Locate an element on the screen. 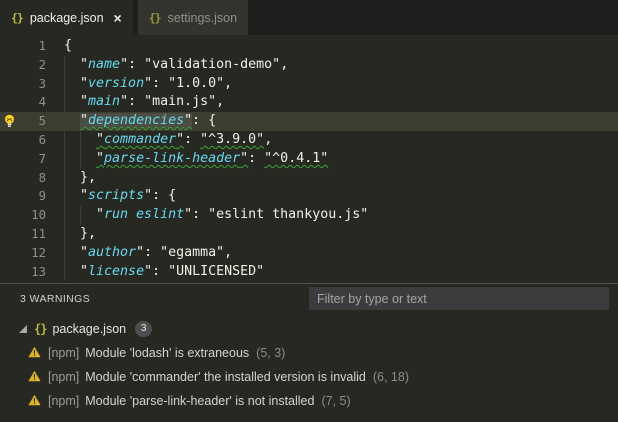 This screenshot has height=422, width=618. line-number: 12 is located at coordinates (38, 252).